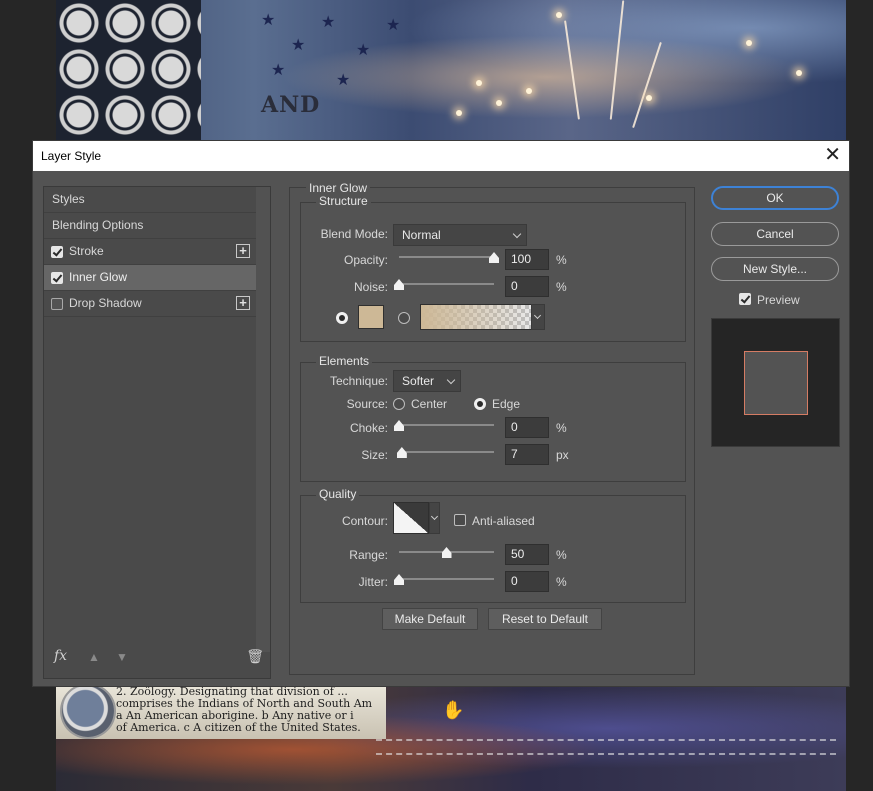 This screenshot has height=791, width=873. What do you see at coordinates (775, 198) in the screenshot?
I see `ok-button: OK` at bounding box center [775, 198].